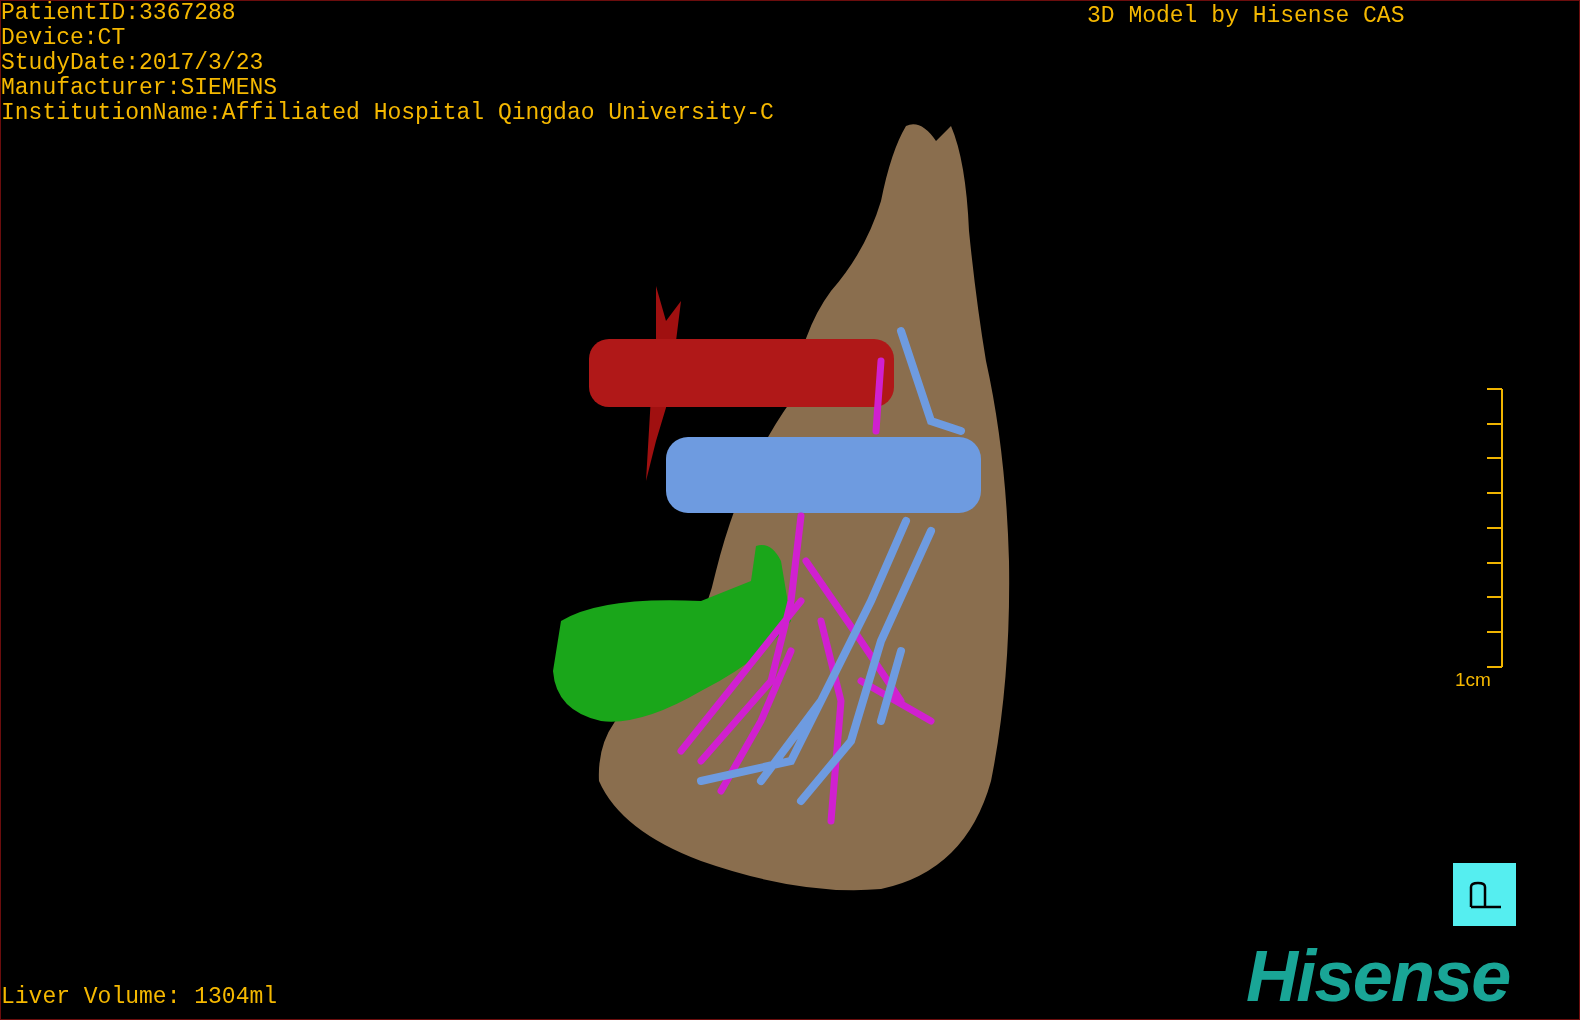 Image resolution: width=1580 pixels, height=1020 pixels. Describe the element at coordinates (140, 88) in the screenshot. I see `study-info-line: Manufacturer:SIEMENS` at that location.